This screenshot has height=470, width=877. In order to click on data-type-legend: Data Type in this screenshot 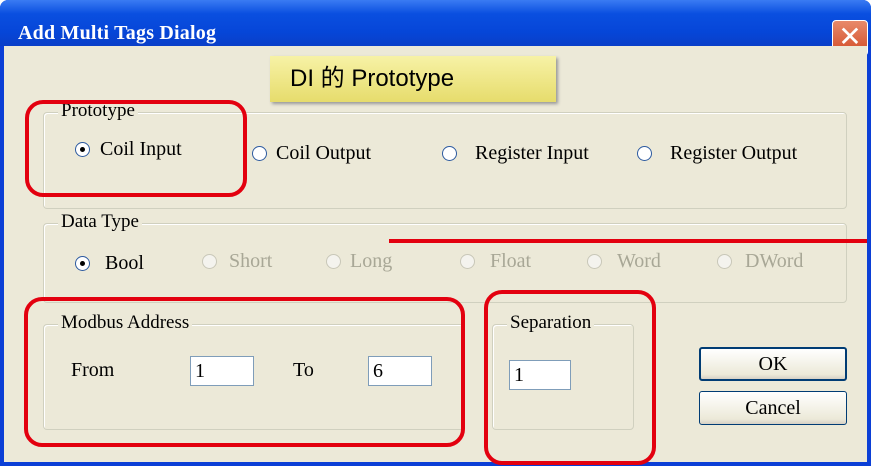, I will do `click(100, 222)`.